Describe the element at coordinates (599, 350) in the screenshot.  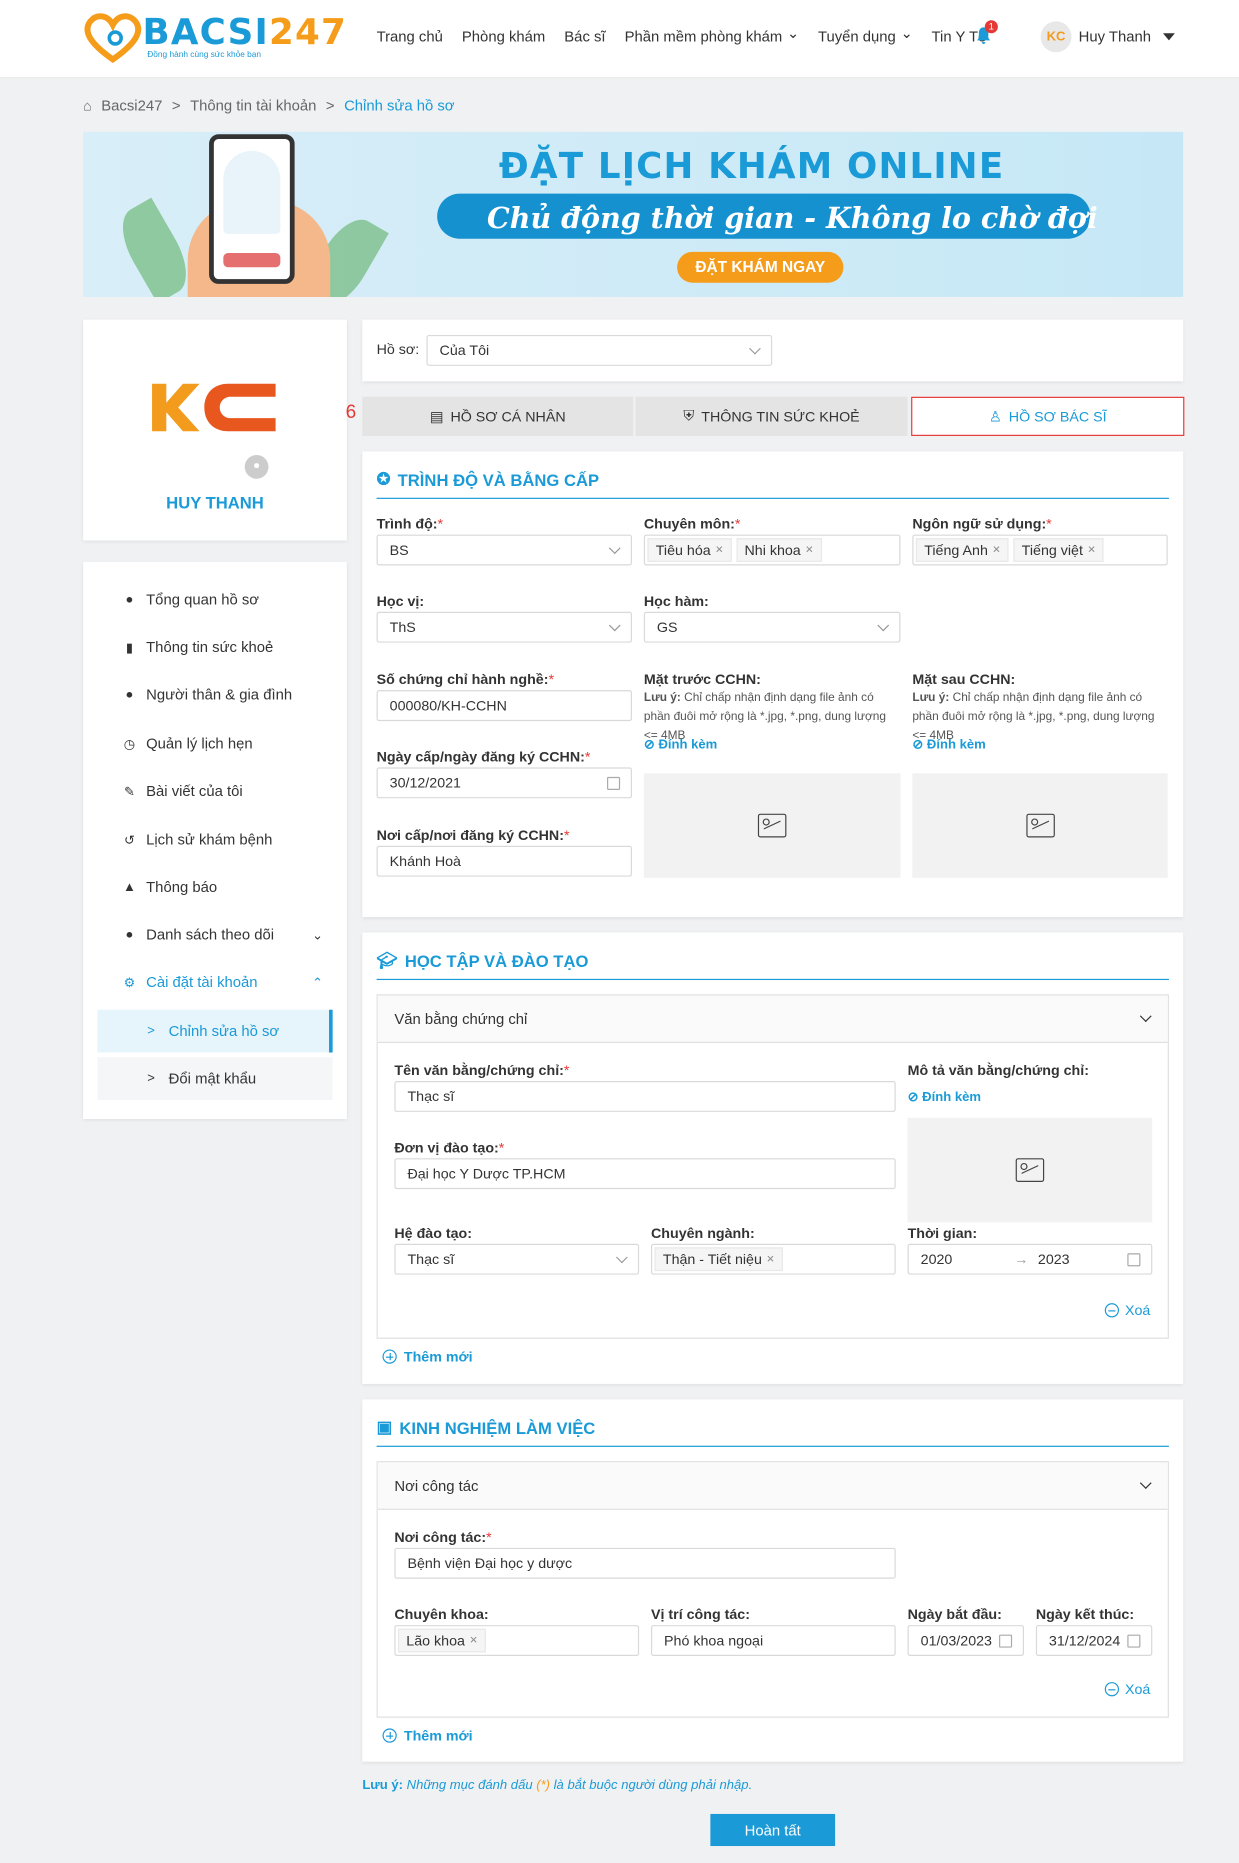
I see `profile-select: Của Tôi` at that location.